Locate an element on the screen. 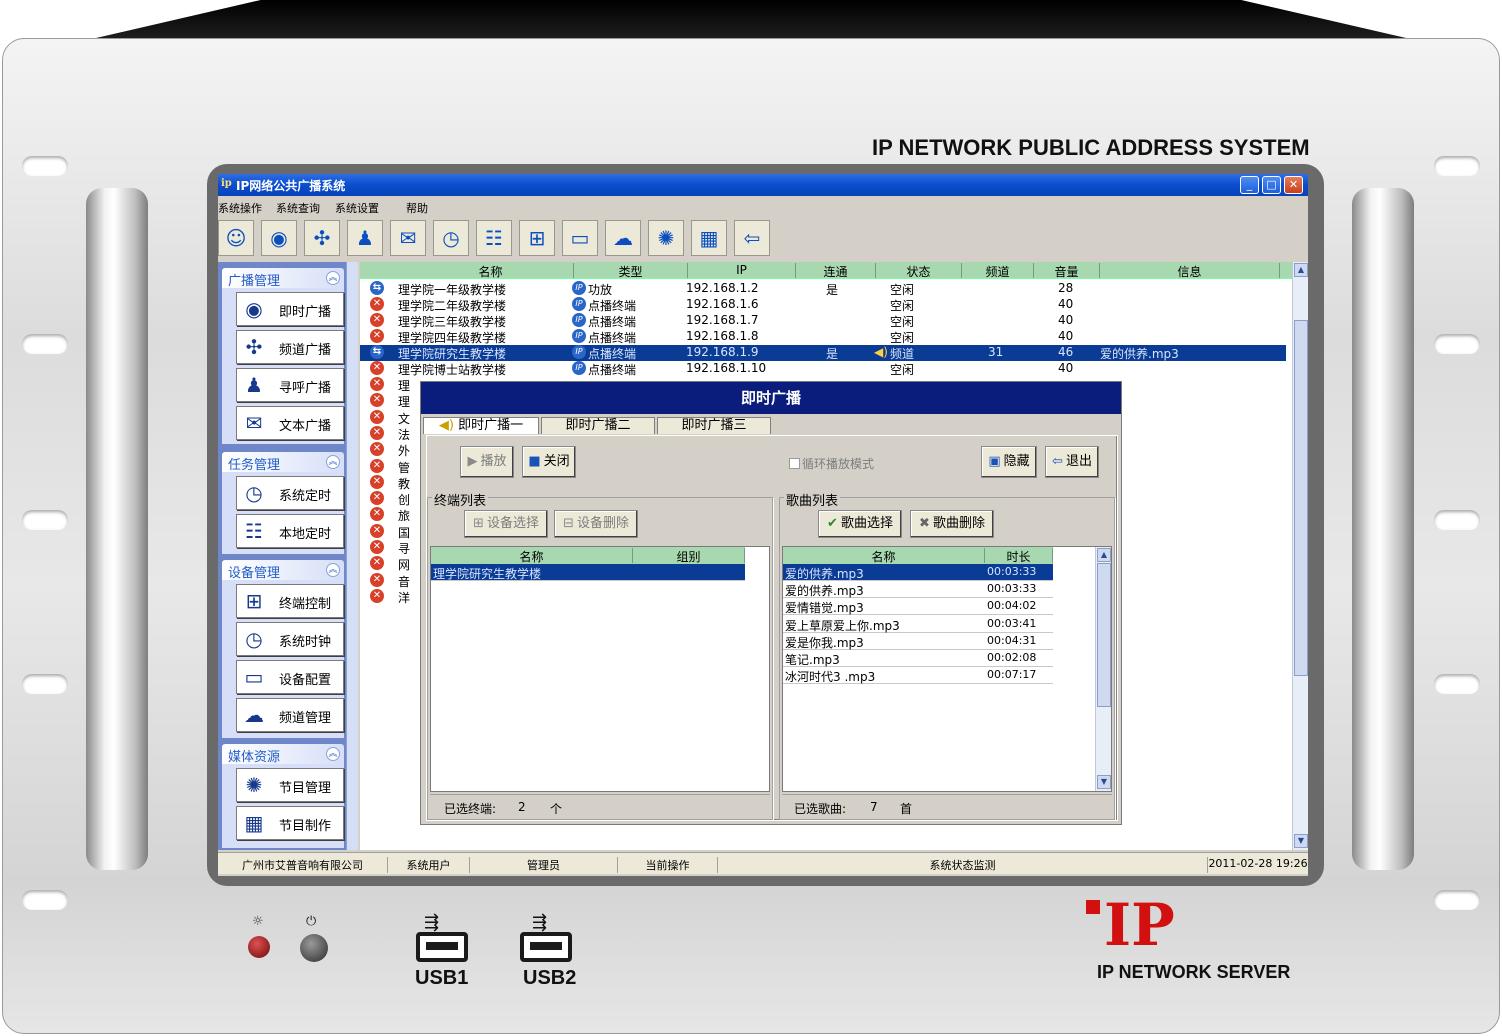 The image size is (1502, 1036). sidebar-item-terminal-control: ⊞ 终端控制 is located at coordinates (290, 601).